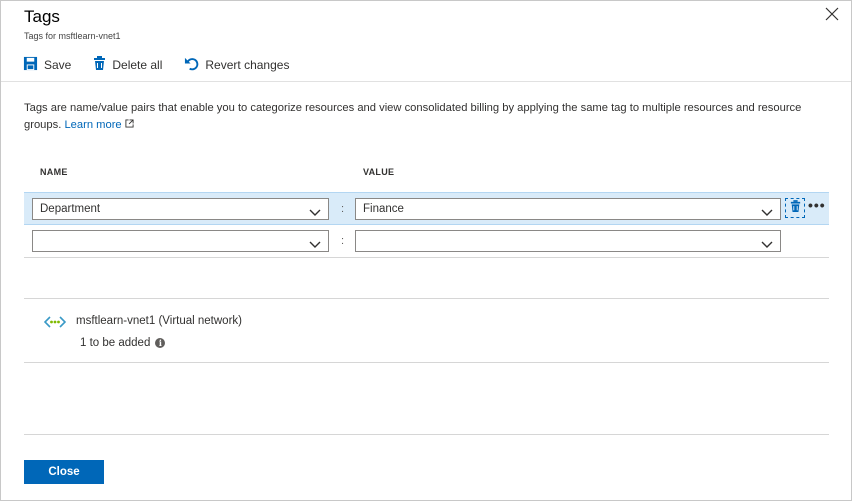 The image size is (852, 501). What do you see at coordinates (568, 241) in the screenshot?
I see `tag-value-dropdown` at bounding box center [568, 241].